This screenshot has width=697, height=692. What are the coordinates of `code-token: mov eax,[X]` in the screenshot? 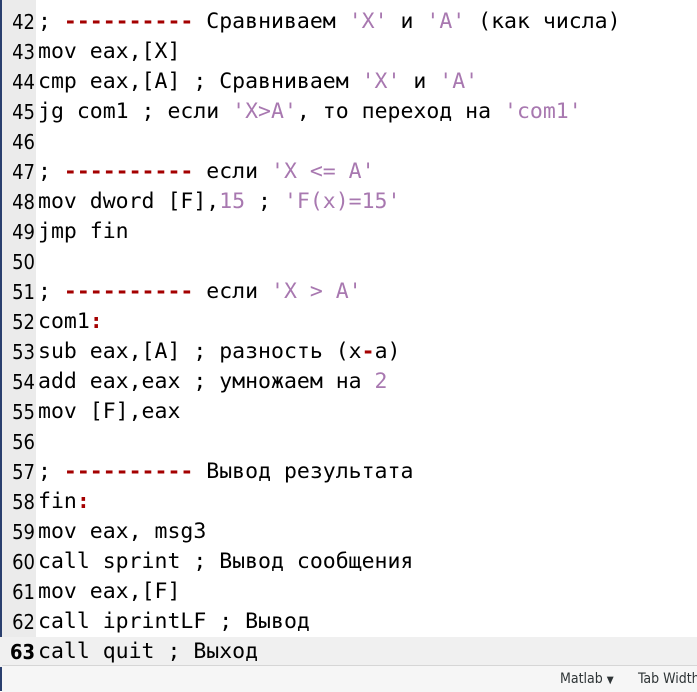 It's located at (109, 51).